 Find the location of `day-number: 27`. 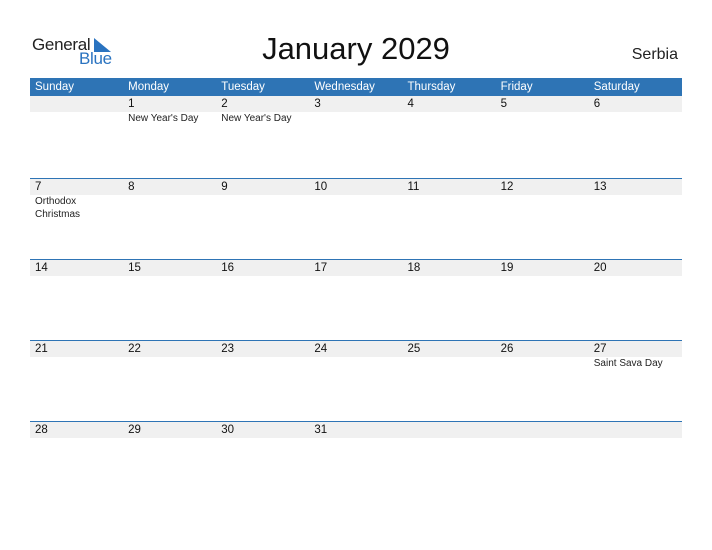

day-number: 27 is located at coordinates (600, 349).